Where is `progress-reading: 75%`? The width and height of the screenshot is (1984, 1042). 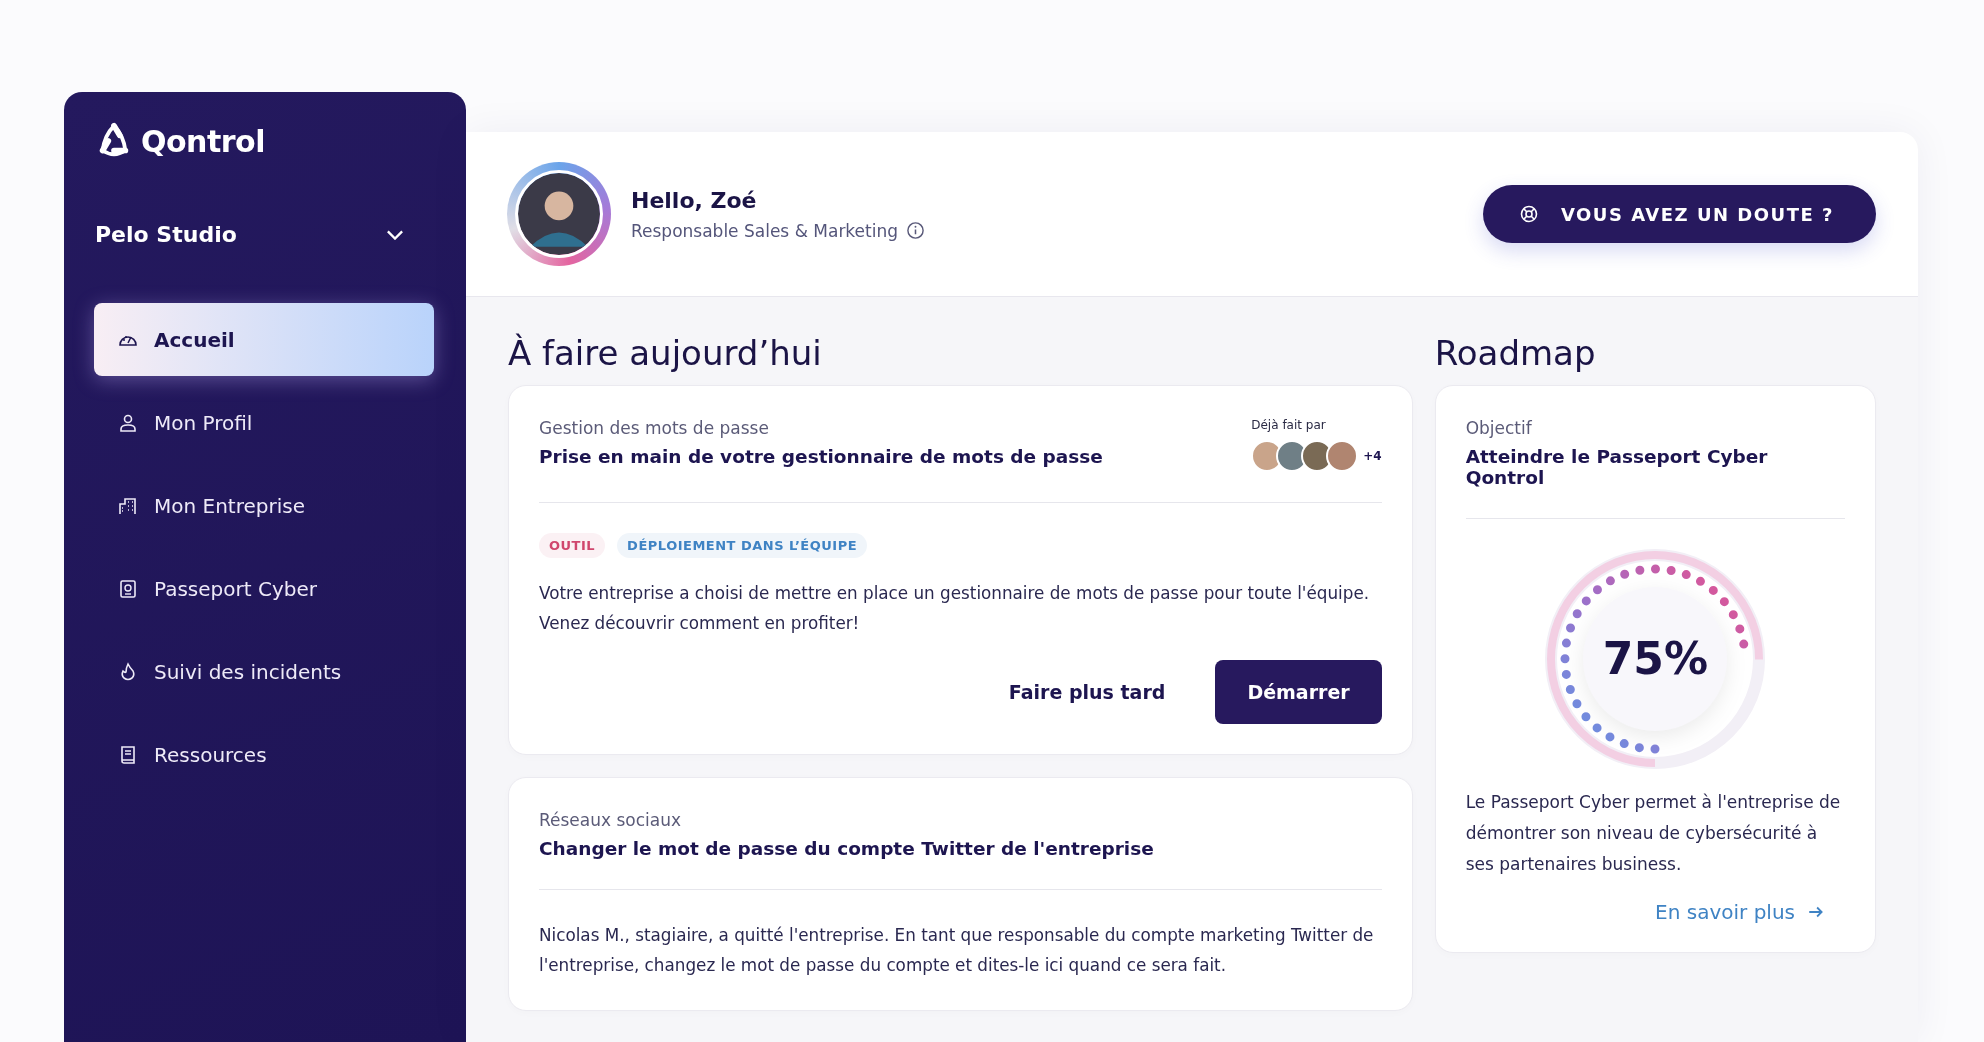
progress-reading: 75% is located at coordinates (1655, 658).